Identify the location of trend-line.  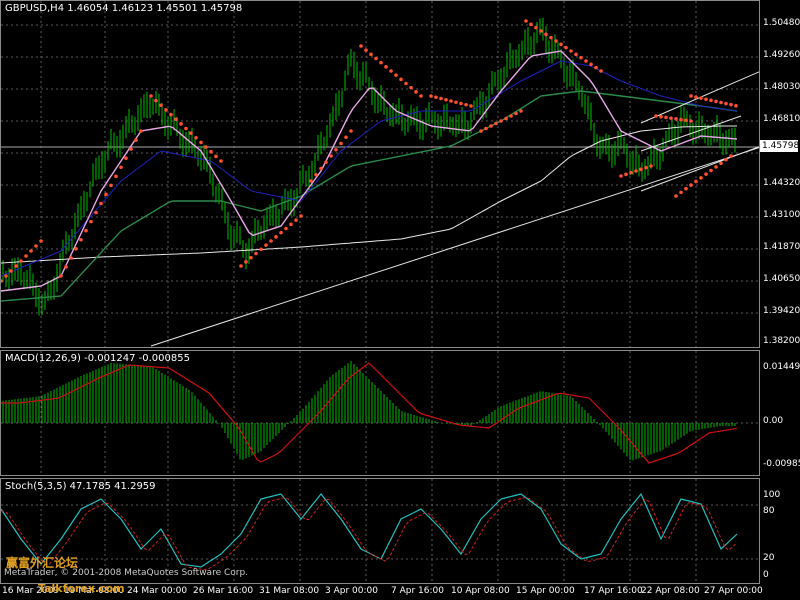
(699, 169).